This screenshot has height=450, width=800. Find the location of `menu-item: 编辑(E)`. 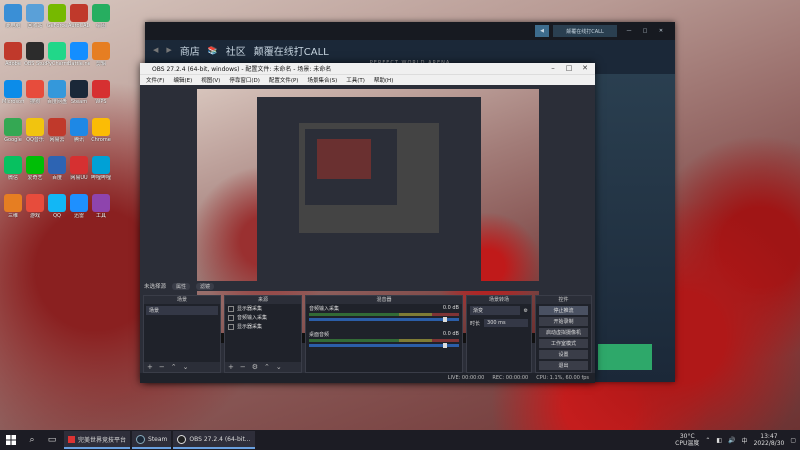

menu-item: 编辑(E) is located at coordinates (182, 80).